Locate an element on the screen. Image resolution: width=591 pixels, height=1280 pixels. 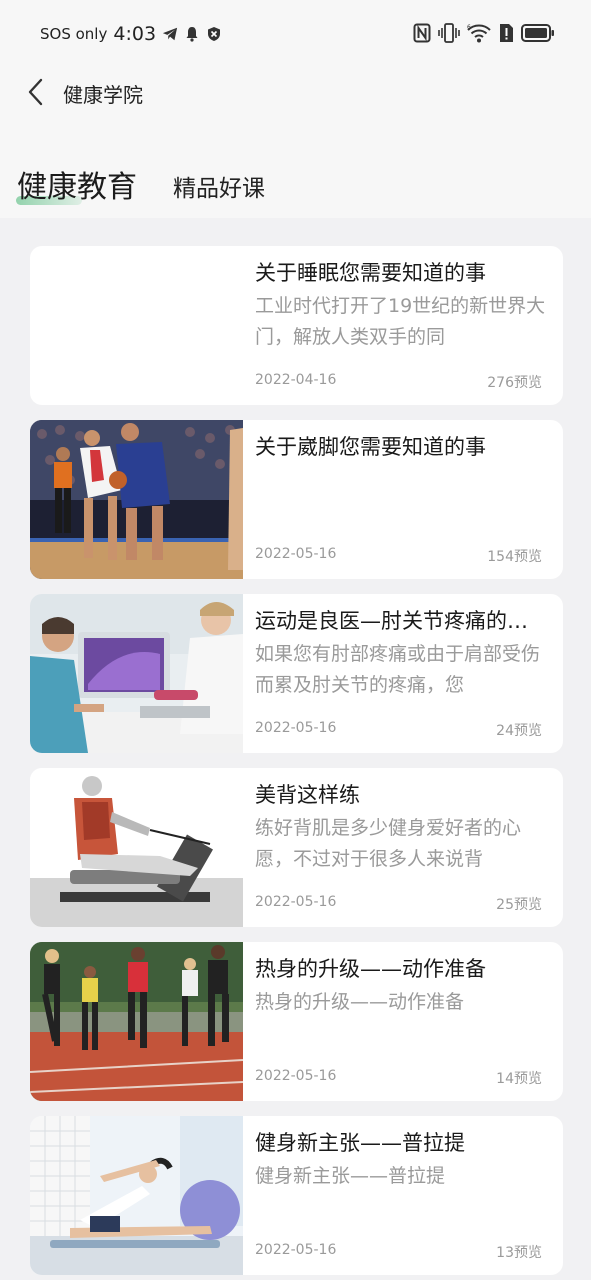
article-title: 健身新主张——普拉提 is located at coordinates (360, 1143).